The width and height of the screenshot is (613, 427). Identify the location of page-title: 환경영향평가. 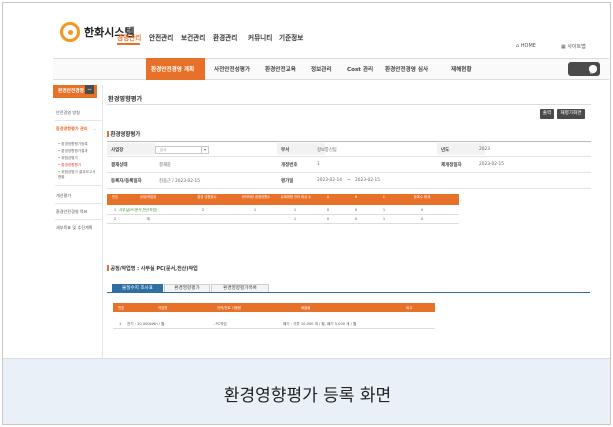
(125, 99).